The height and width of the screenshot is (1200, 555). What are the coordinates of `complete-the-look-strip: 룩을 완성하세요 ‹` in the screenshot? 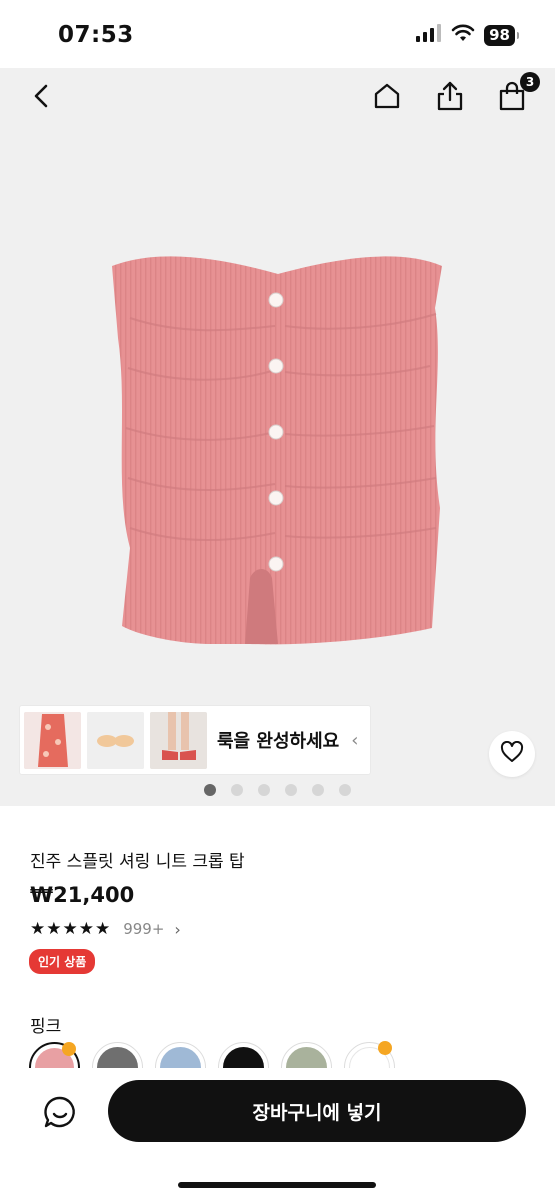 It's located at (195, 740).